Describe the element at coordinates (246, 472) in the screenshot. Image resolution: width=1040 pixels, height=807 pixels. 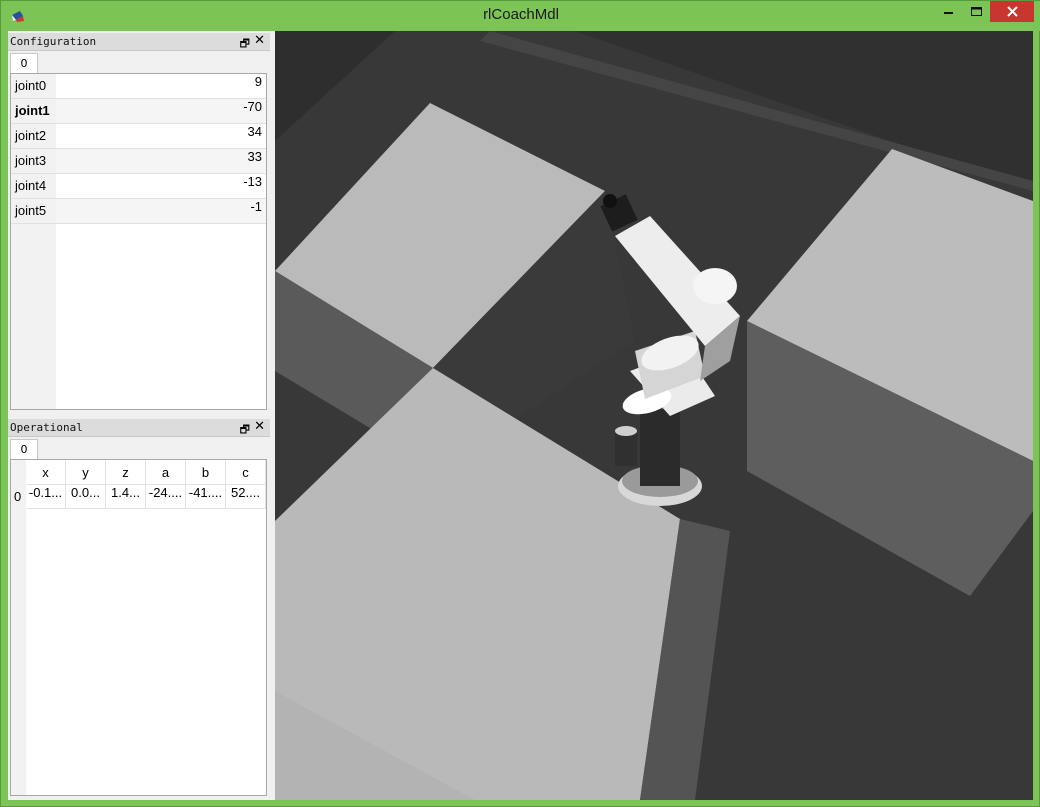
I see `column-header: c` at that location.